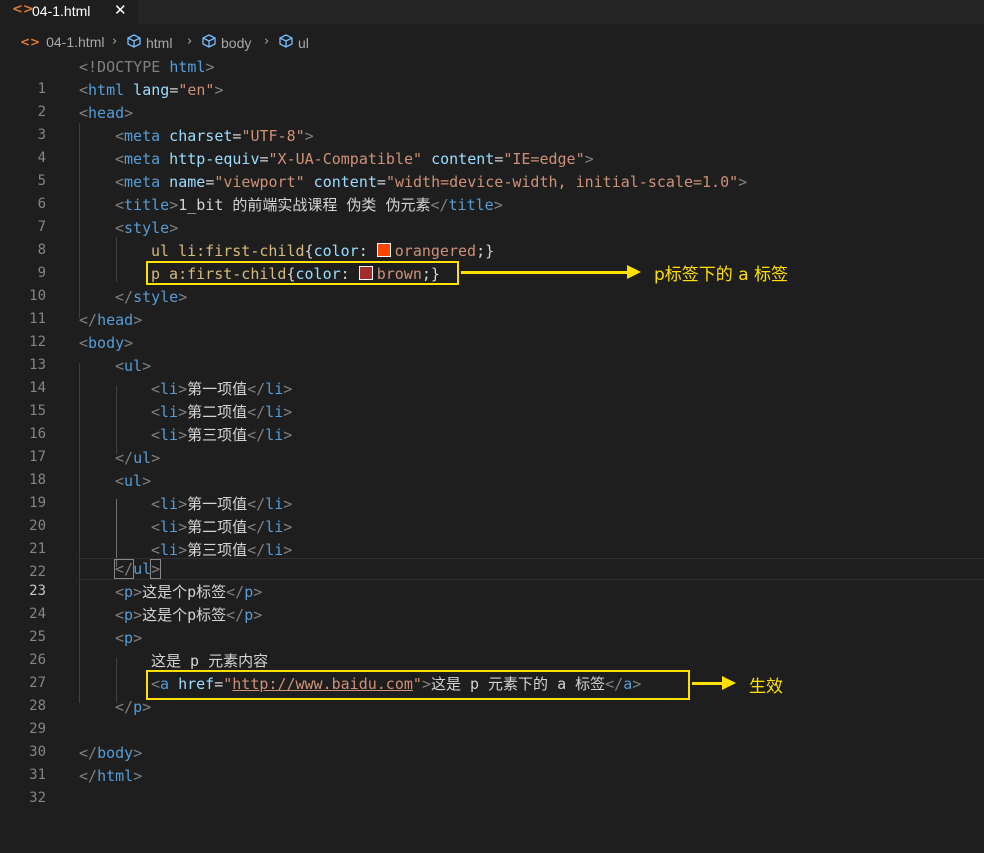 The width and height of the screenshot is (984, 853). I want to click on code-line-26: 26 <p>, so click(492, 647).